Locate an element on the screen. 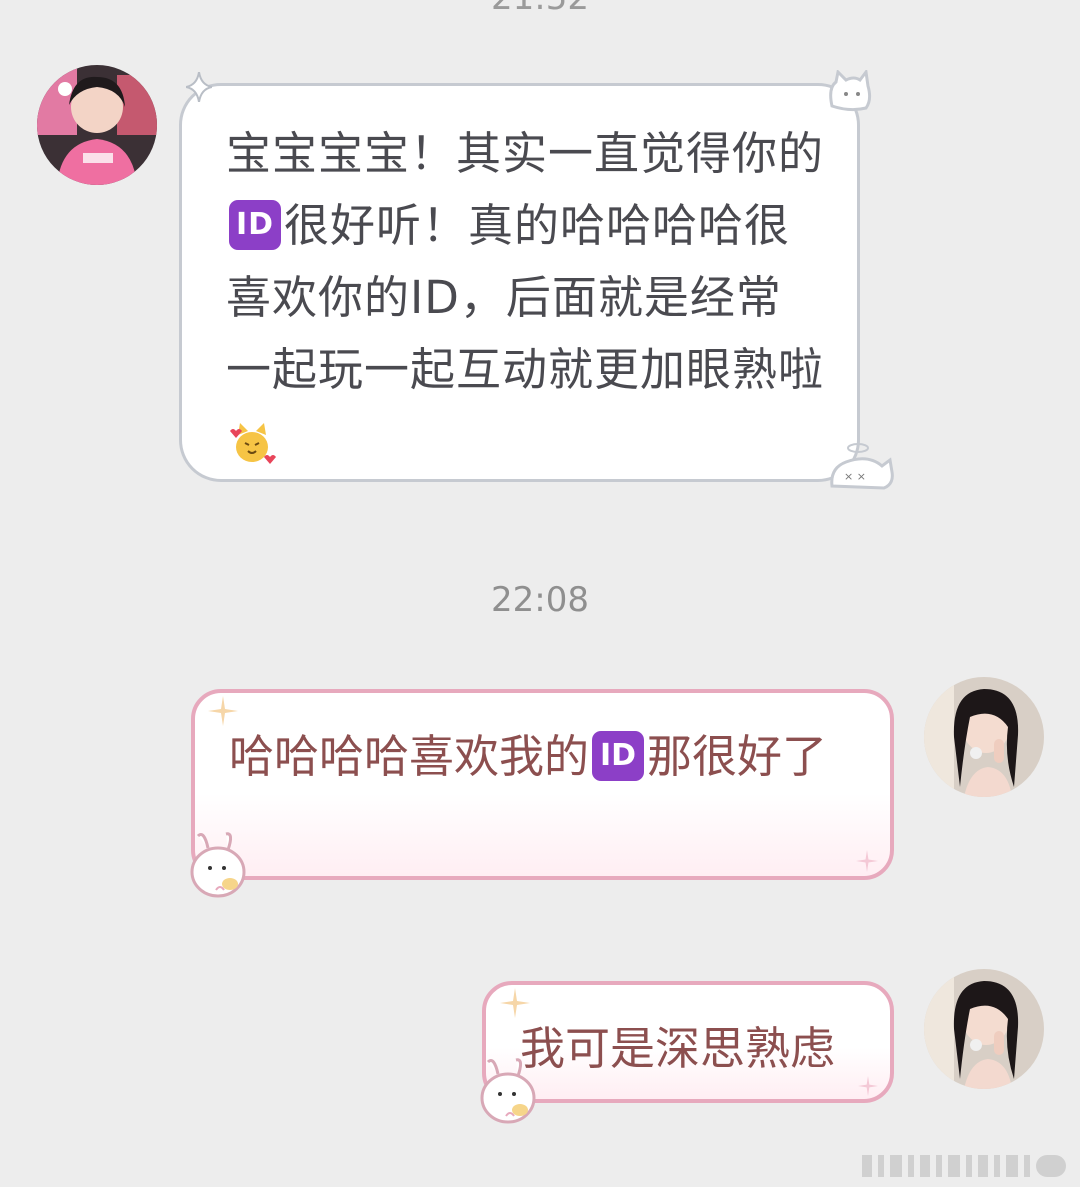 Image resolution: width=1080 pixels, height=1187 pixels. cat-hearts-icon is located at coordinates (252, 441).